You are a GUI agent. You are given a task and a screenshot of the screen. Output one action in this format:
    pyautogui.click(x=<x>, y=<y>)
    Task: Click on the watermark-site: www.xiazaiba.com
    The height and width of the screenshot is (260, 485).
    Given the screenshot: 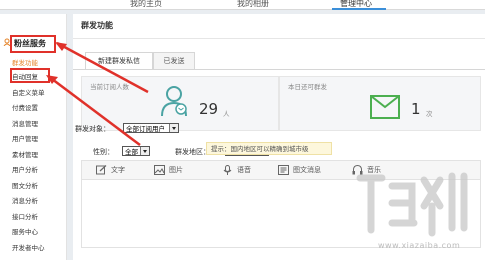 What is the action you would take?
    pyautogui.click(x=419, y=245)
    